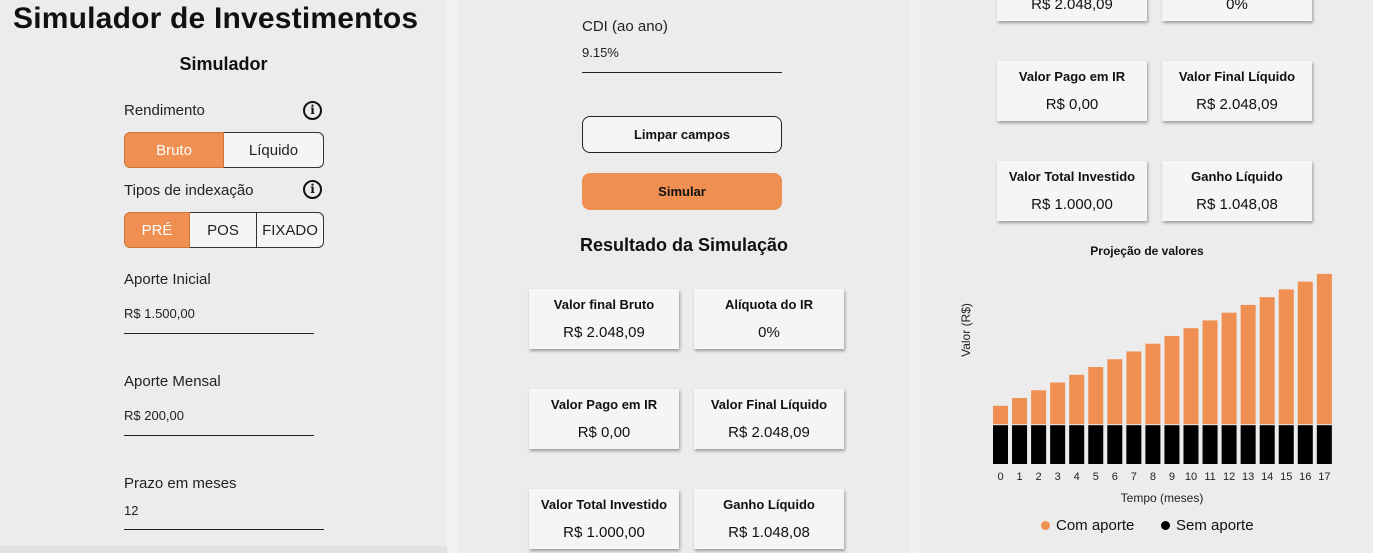 The image size is (1373, 553). Describe the element at coordinates (1267, 477) in the screenshot. I see `x-tick-label: 14` at that location.